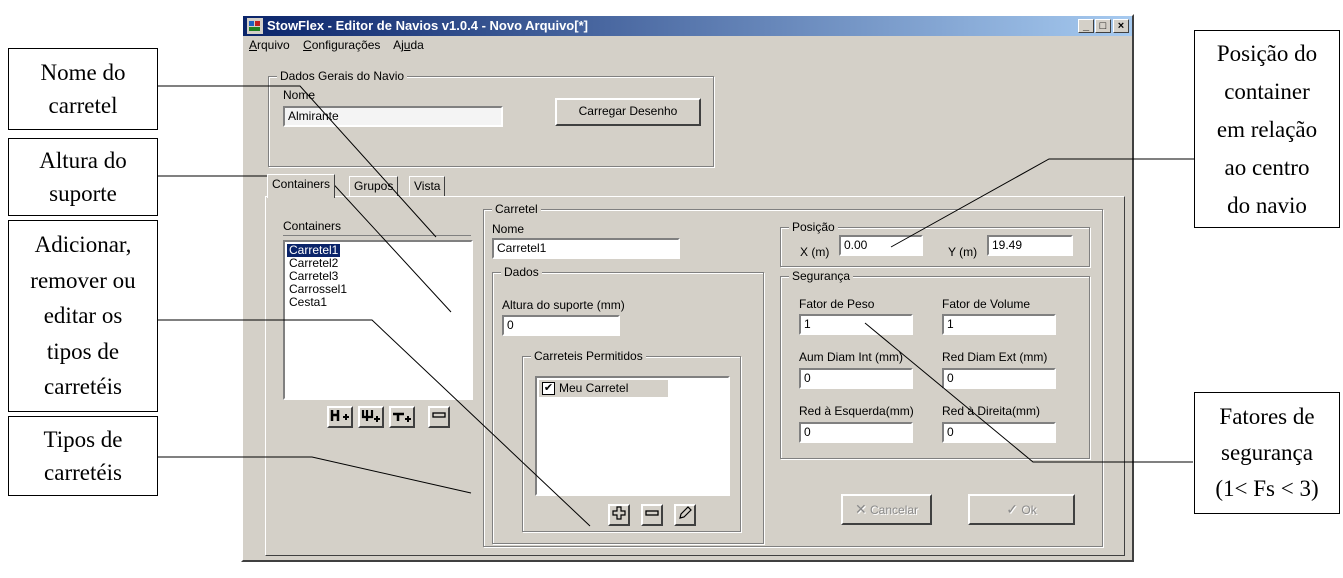  I want to click on checkmark-icon: ✓, so click(1012, 509).